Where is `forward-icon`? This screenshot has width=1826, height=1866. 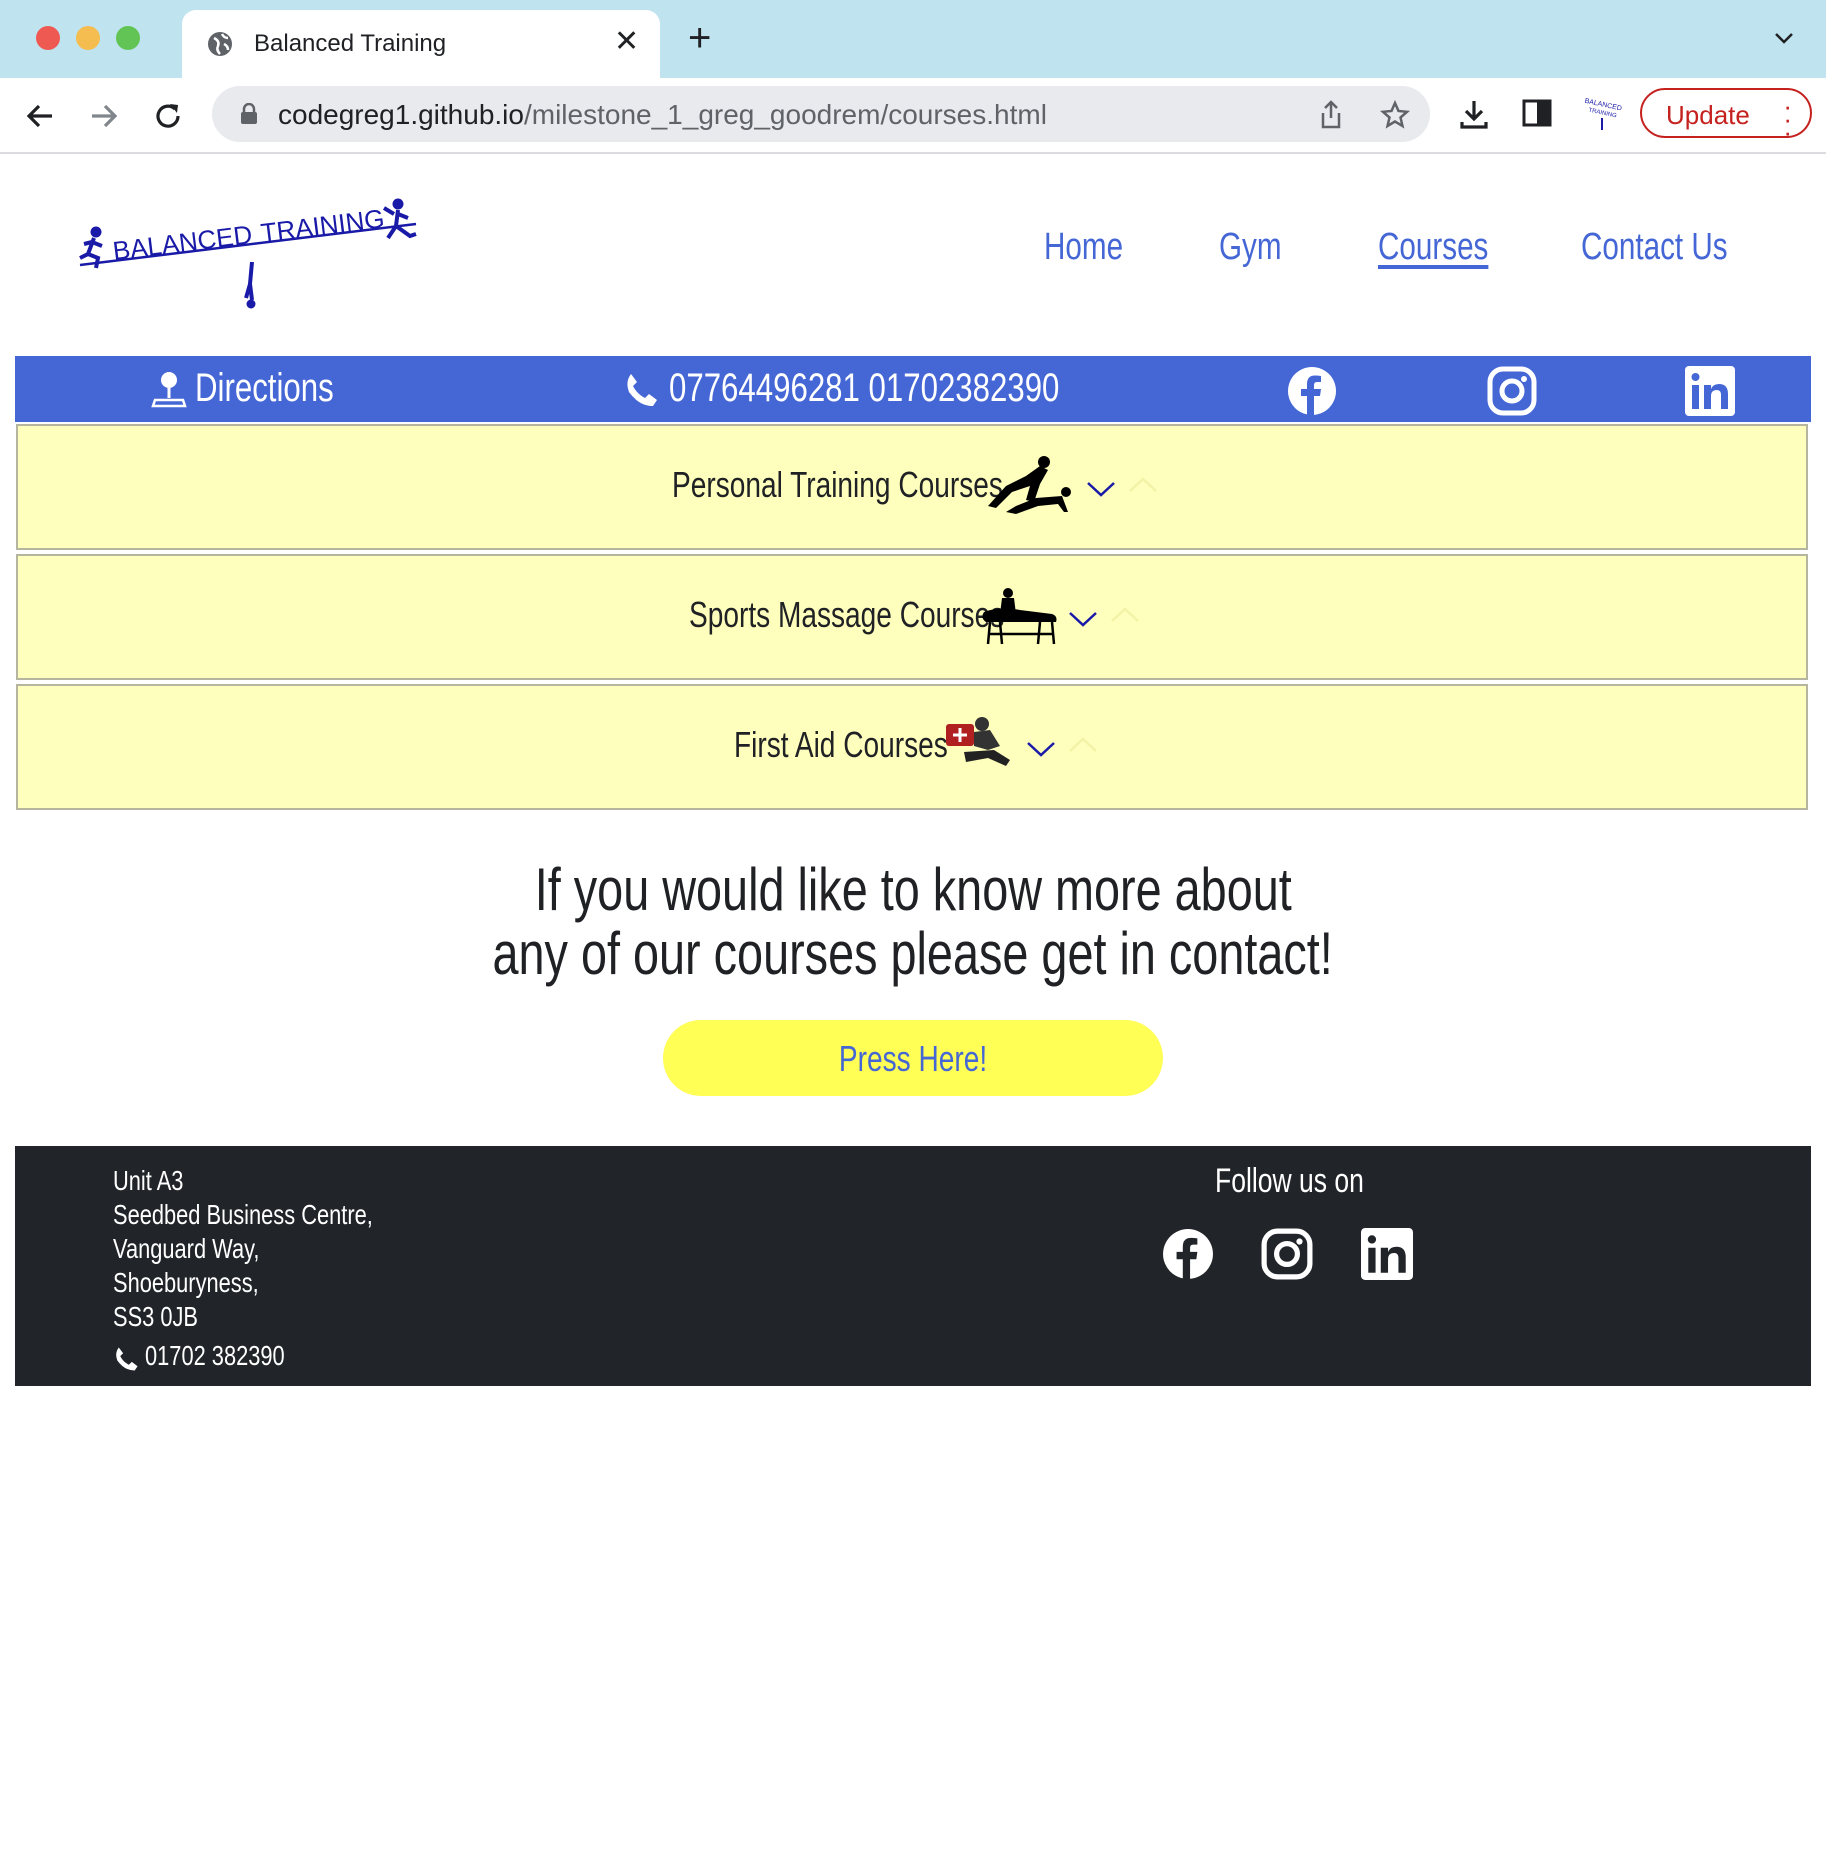 forward-icon is located at coordinates (104, 116).